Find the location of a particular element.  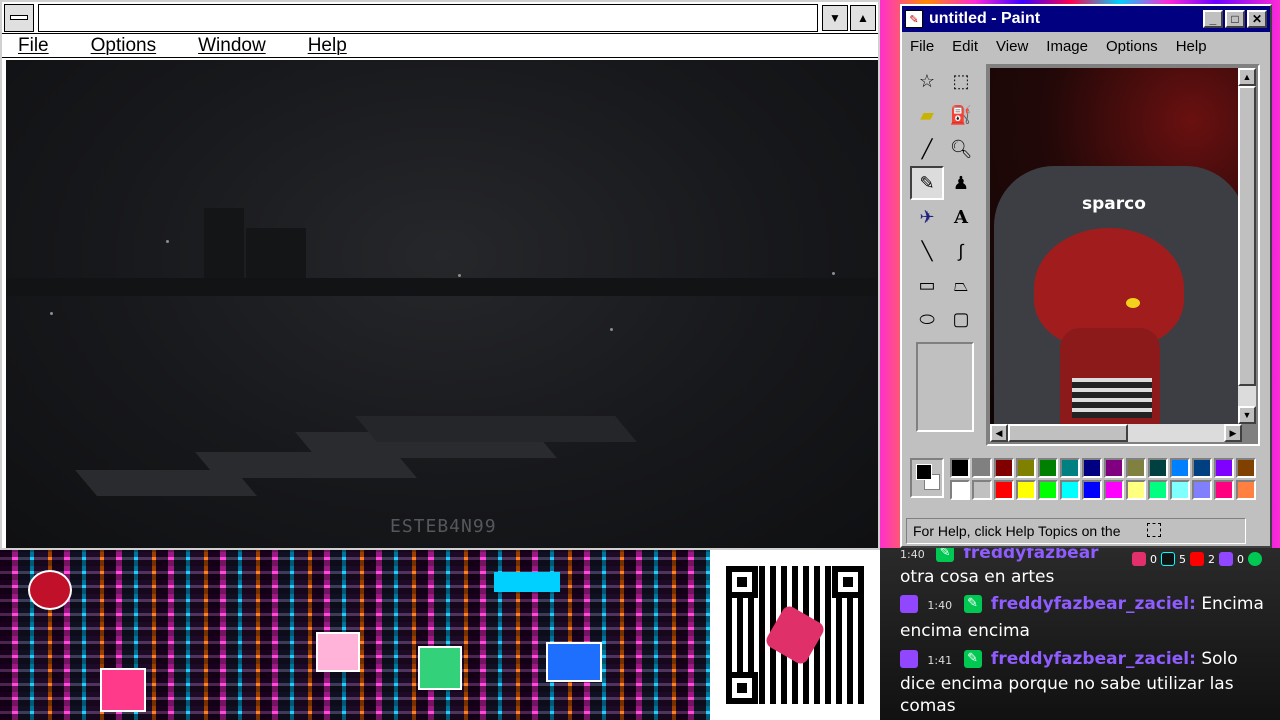

foreground-color is located at coordinates (924, 472).